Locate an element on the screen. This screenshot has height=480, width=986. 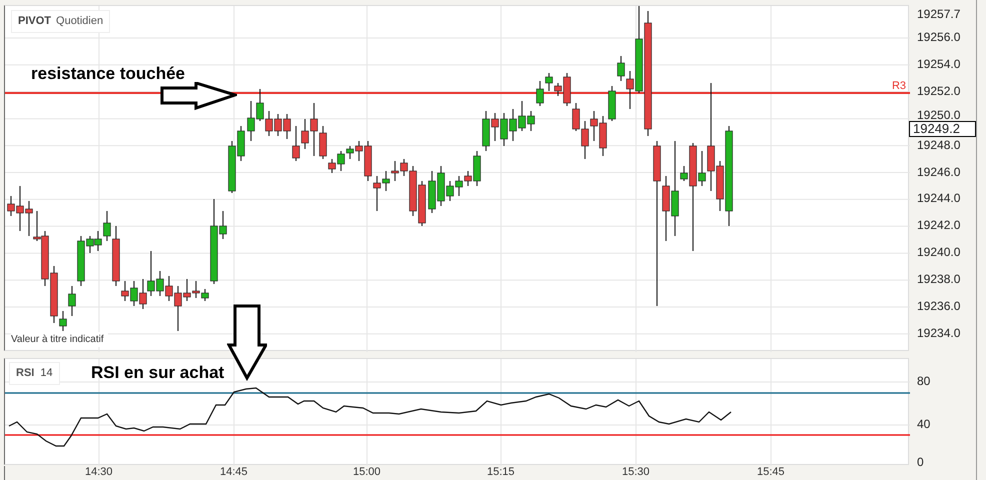
annotation-text: RSI en sur achat is located at coordinates (157, 373).